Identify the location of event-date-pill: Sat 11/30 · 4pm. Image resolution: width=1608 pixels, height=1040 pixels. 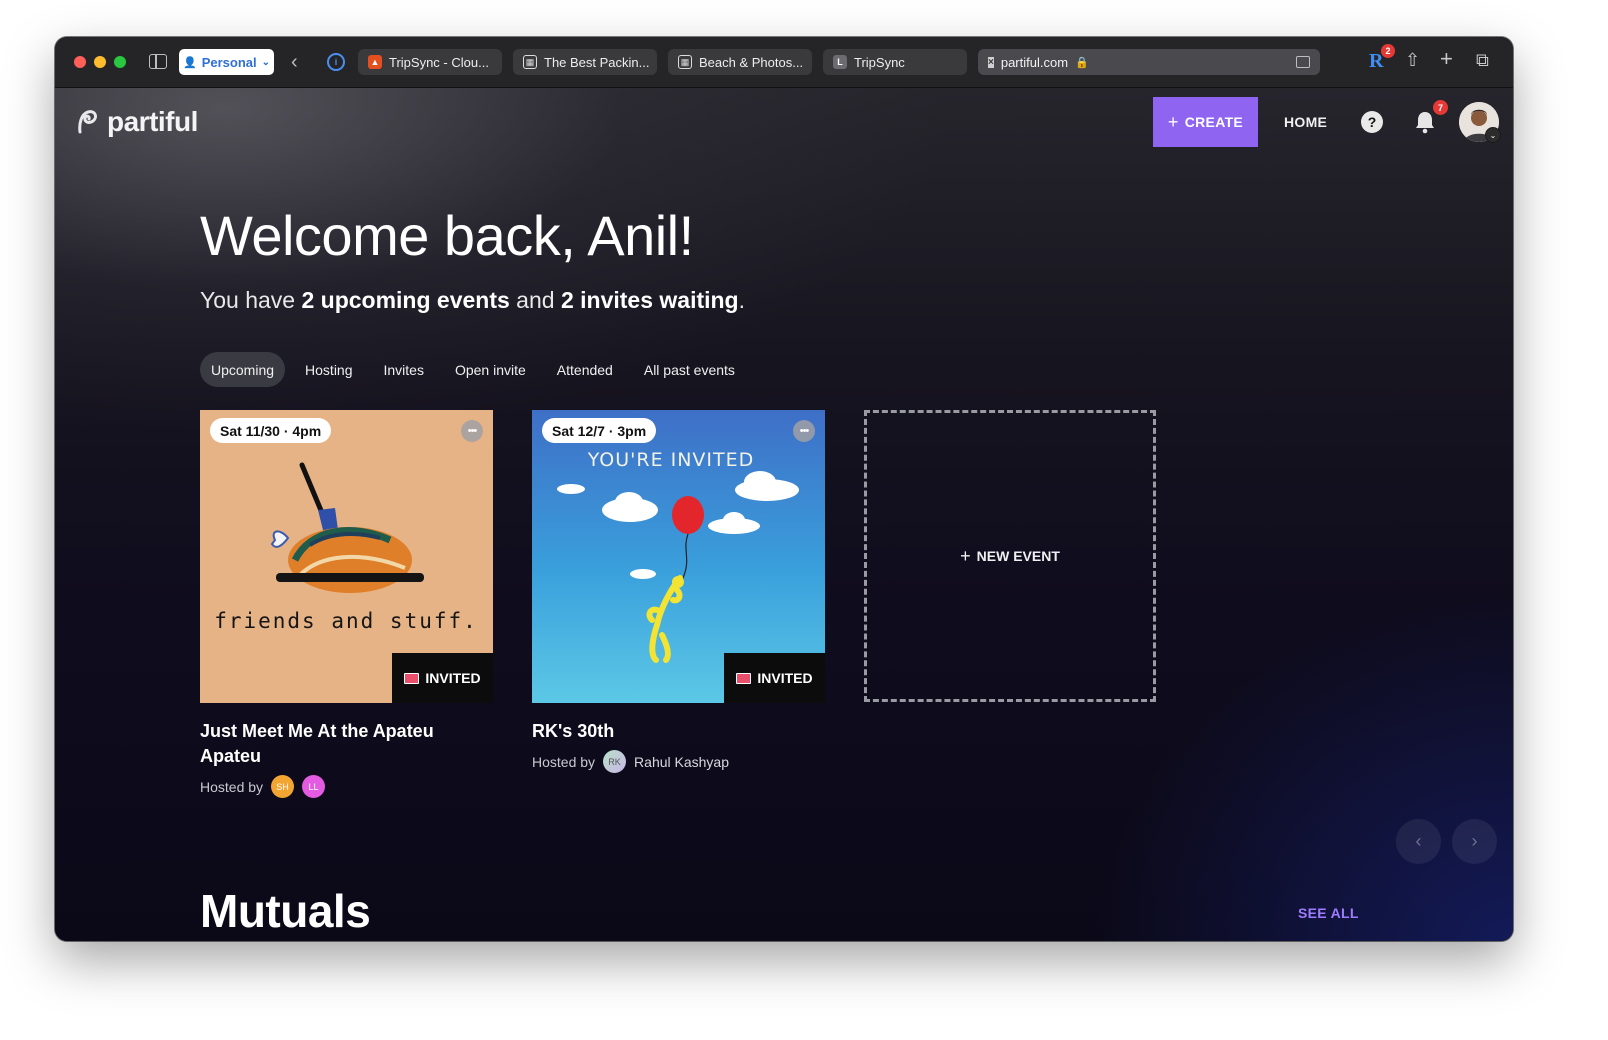
(271, 430).